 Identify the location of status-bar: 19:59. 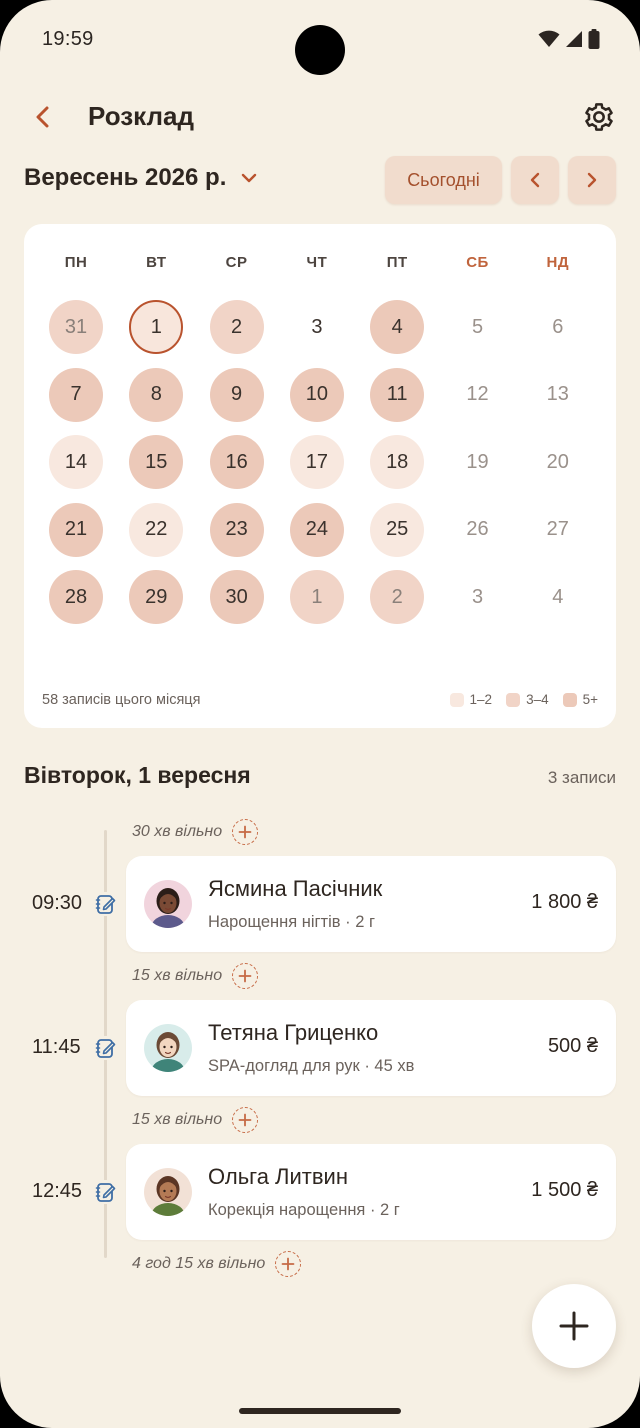
(320, 40).